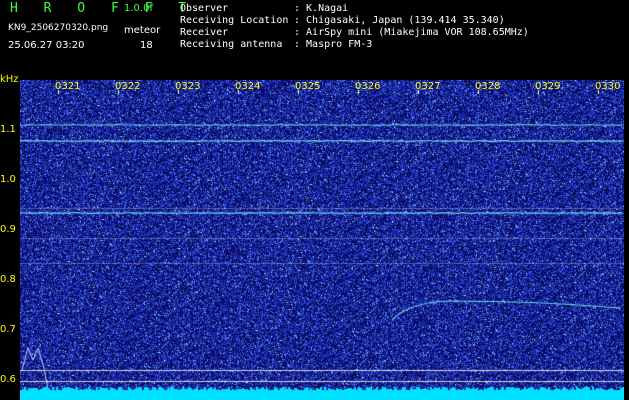 Image resolution: width=629 pixels, height=400 pixels. I want to click on x-tick-label: 0328, so click(488, 86).